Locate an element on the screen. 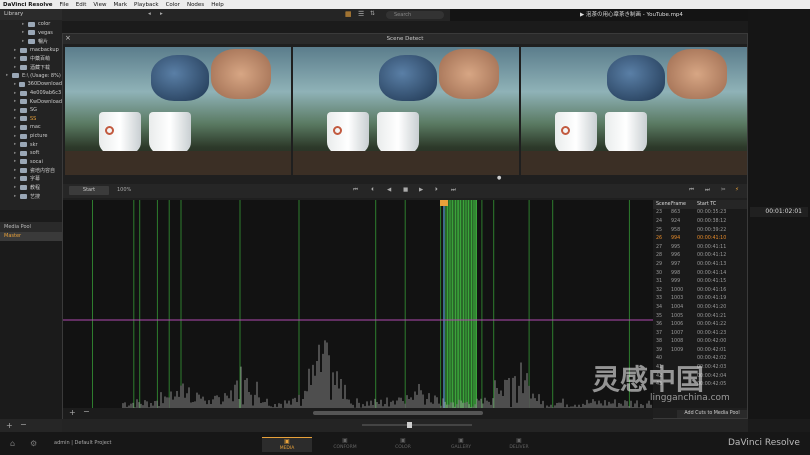  tree-item: ▸ E:\ (Usage: 8%) is located at coordinates (31, 76).